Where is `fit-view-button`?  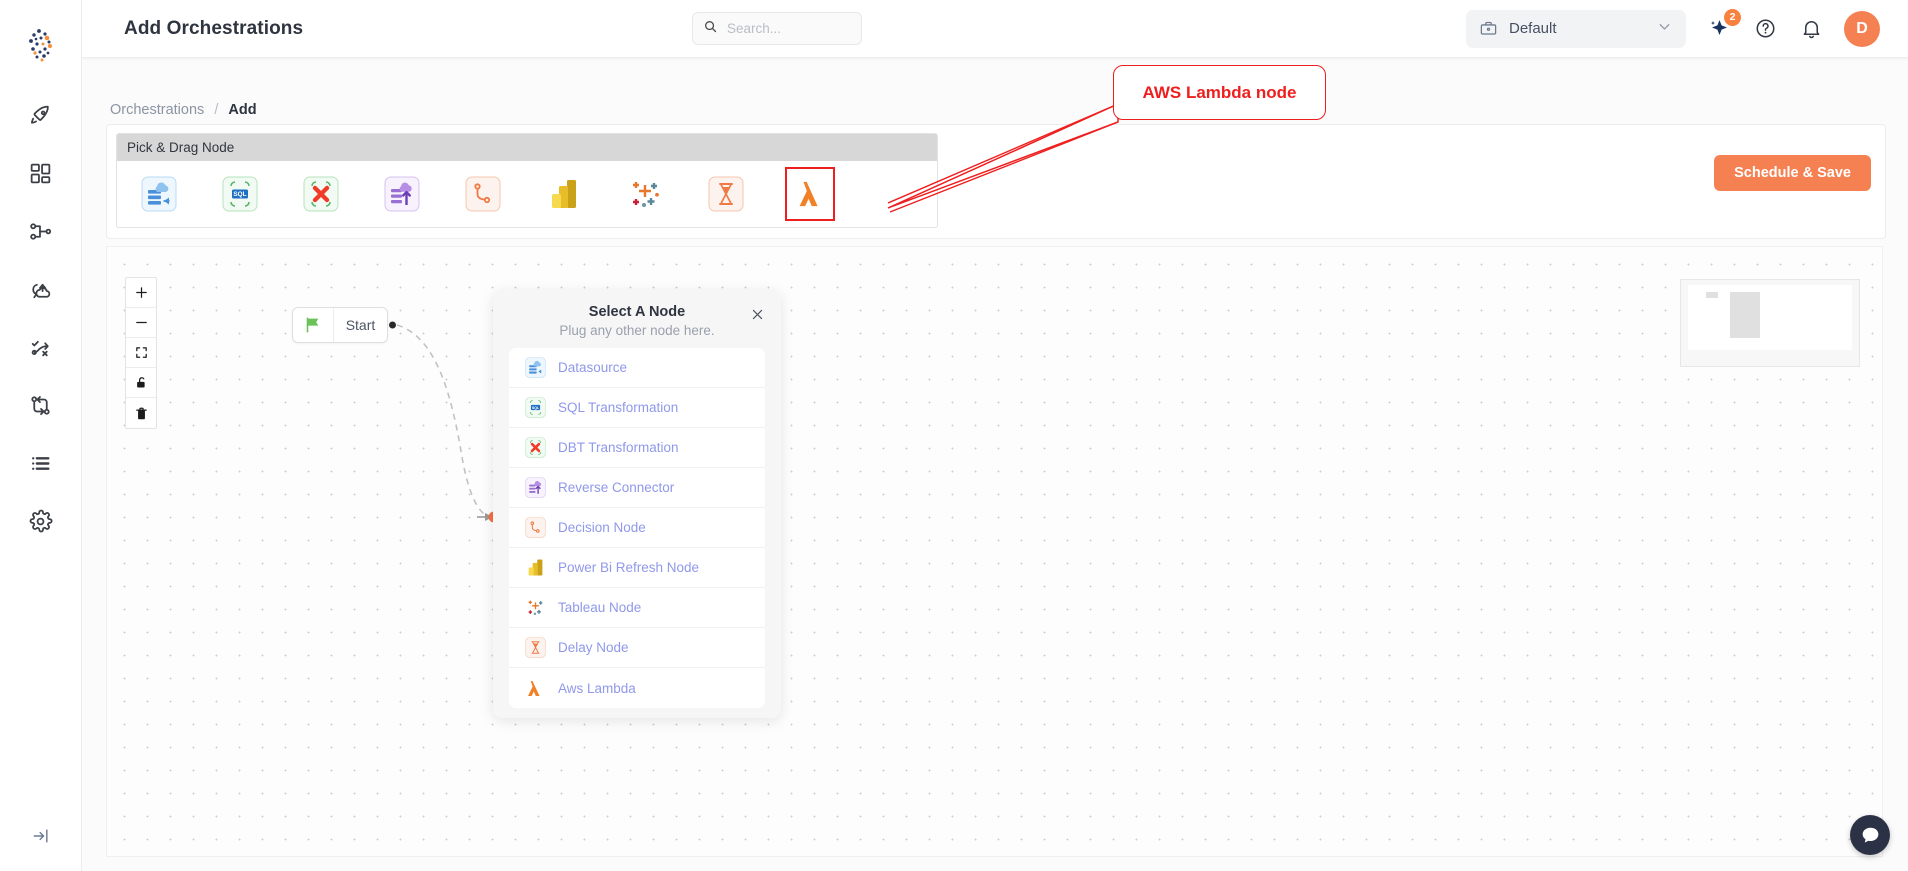 fit-view-button is located at coordinates (141, 353).